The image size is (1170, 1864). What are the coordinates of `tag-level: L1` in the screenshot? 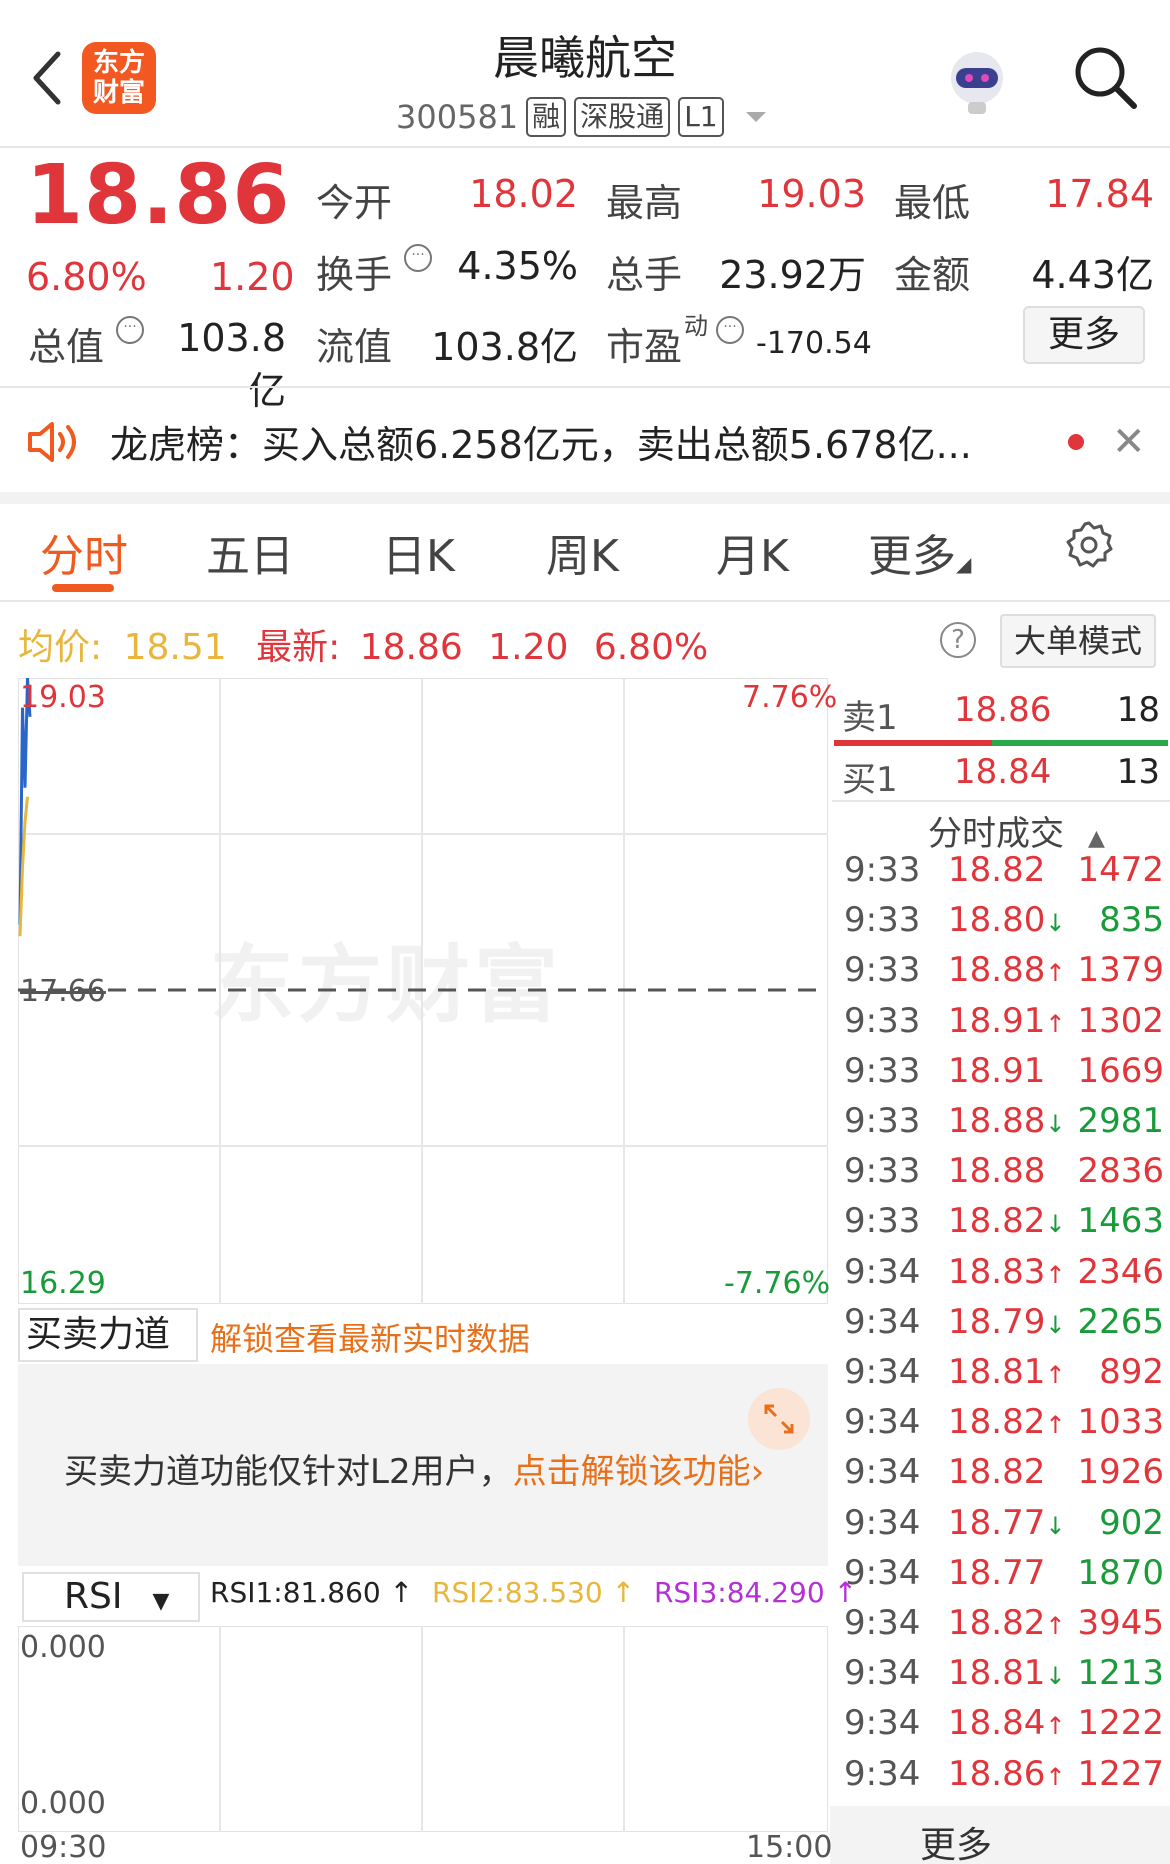 It's located at (701, 117).